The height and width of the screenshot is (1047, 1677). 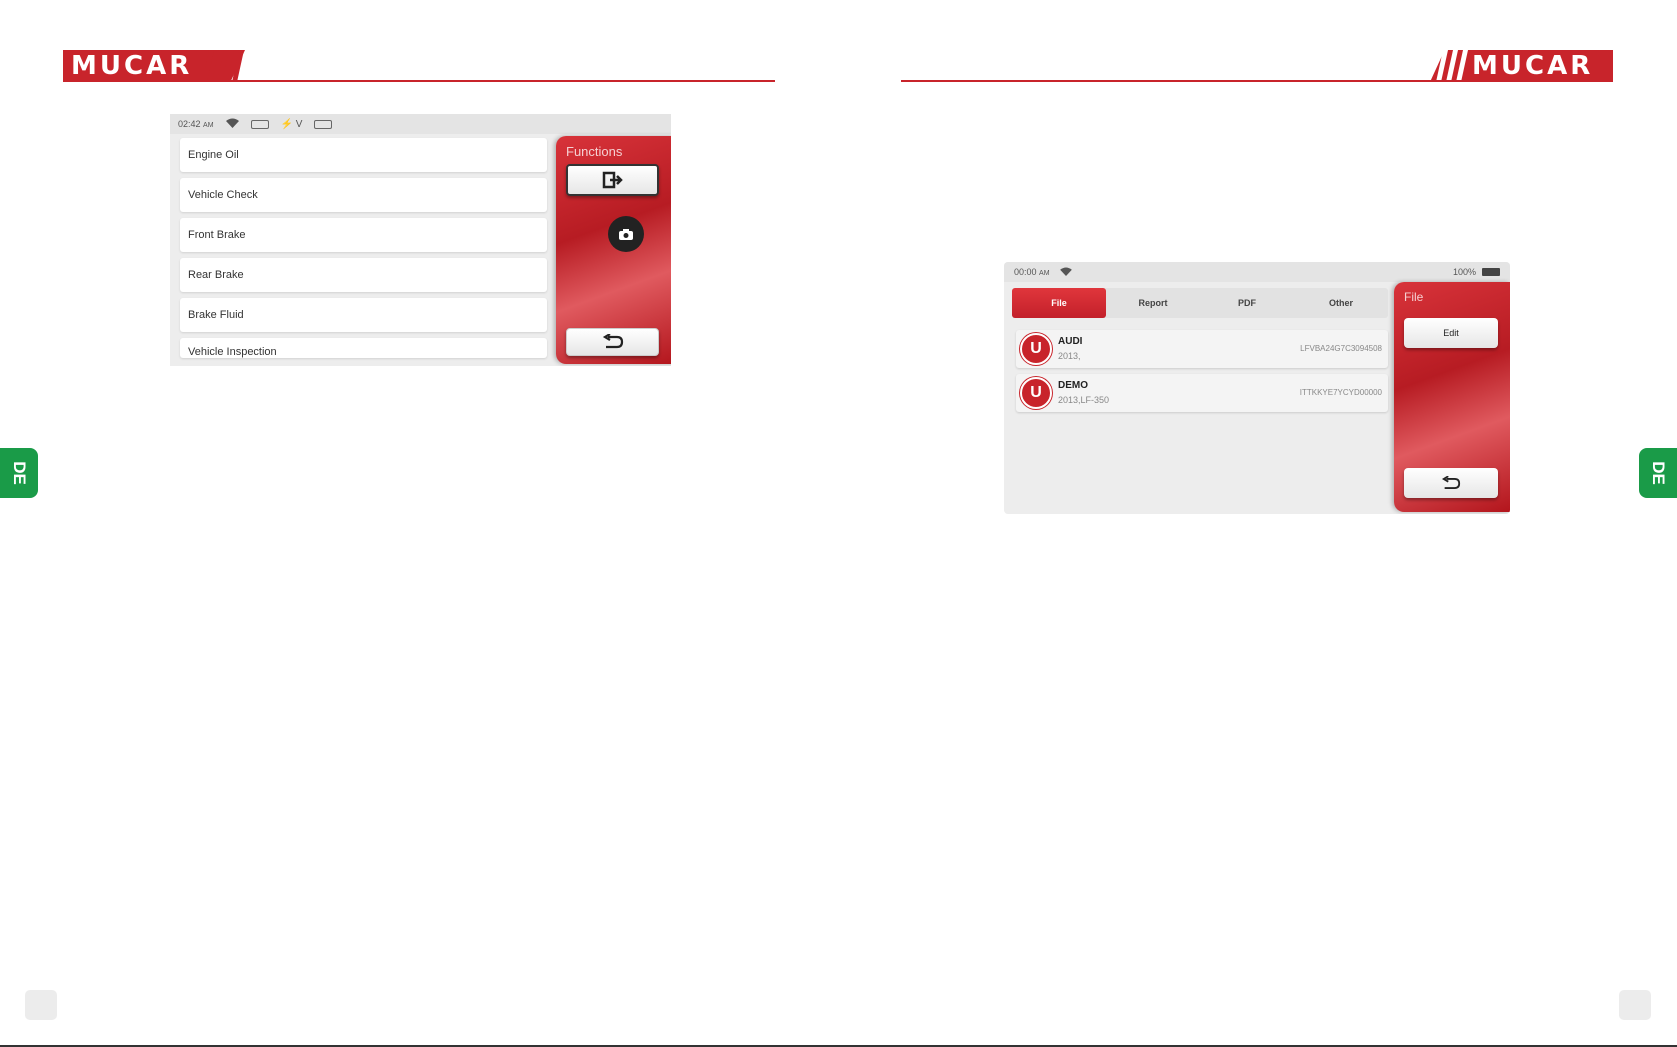 I want to click on tab-report: Report, so click(x=1153, y=303).